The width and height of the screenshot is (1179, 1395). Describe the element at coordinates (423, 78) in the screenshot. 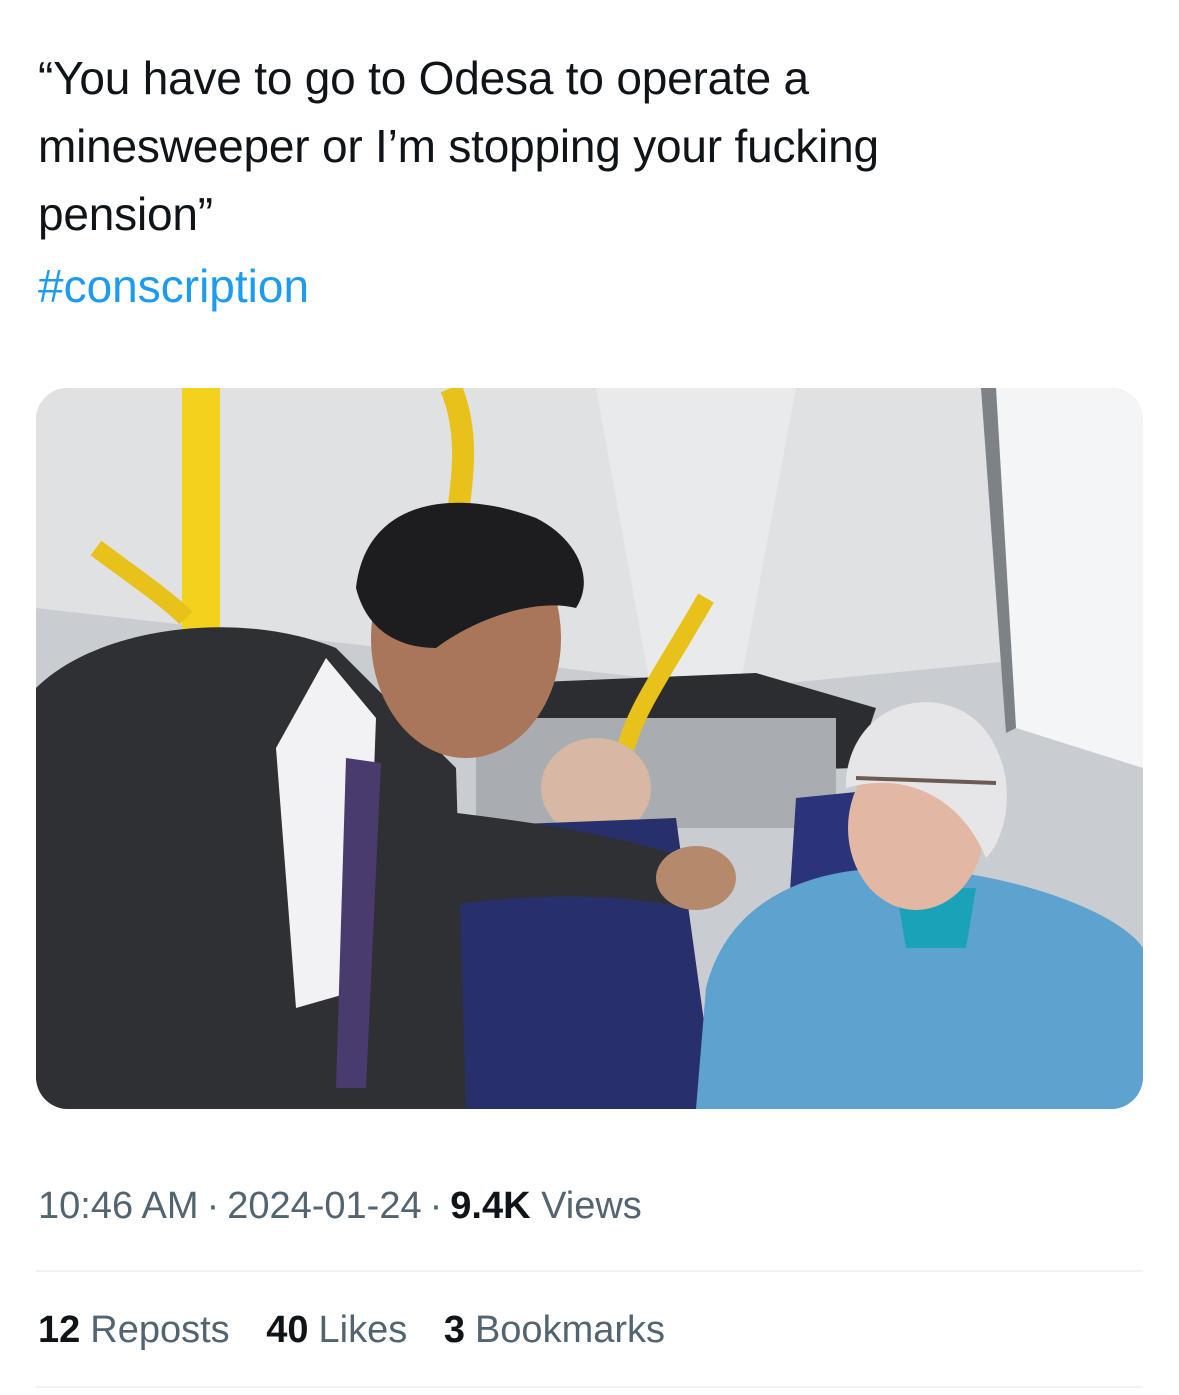

I see `tweet-text-line: “You have to go to Odesa to operate a` at that location.